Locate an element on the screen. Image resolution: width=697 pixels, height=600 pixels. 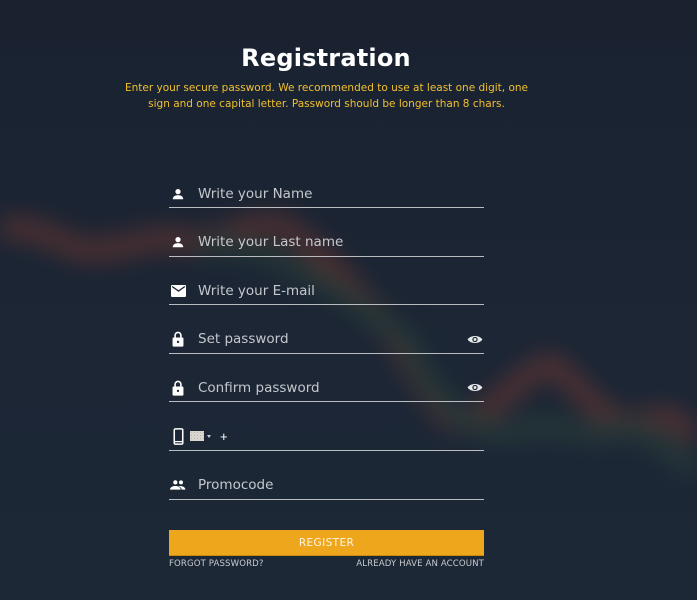
password-field is located at coordinates (326, 340).